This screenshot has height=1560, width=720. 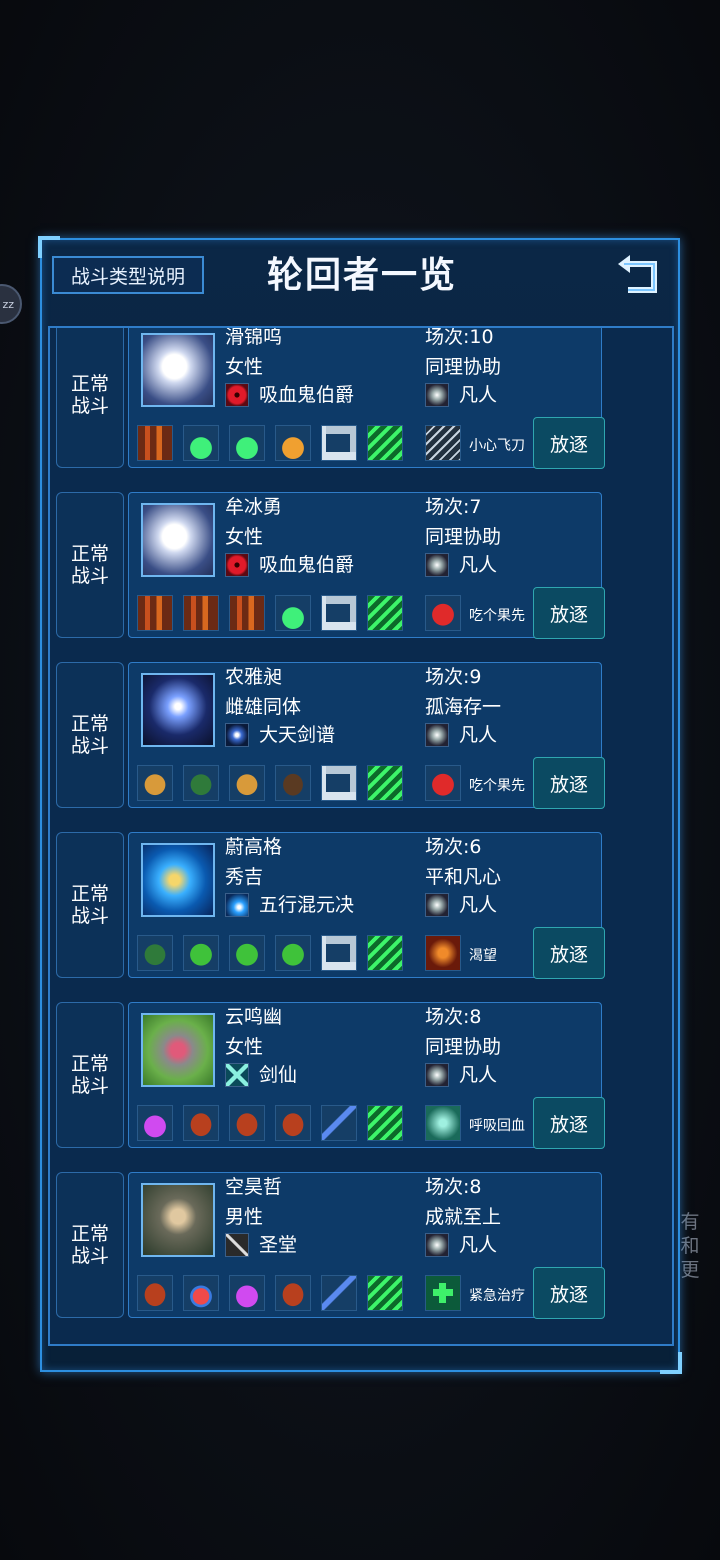 I want to click on character-card: 牟冰勇 场次:7 女性 同理协助 吸血鬼伯爵 凡人 吃个果先 放逐, so click(x=366, y=565).